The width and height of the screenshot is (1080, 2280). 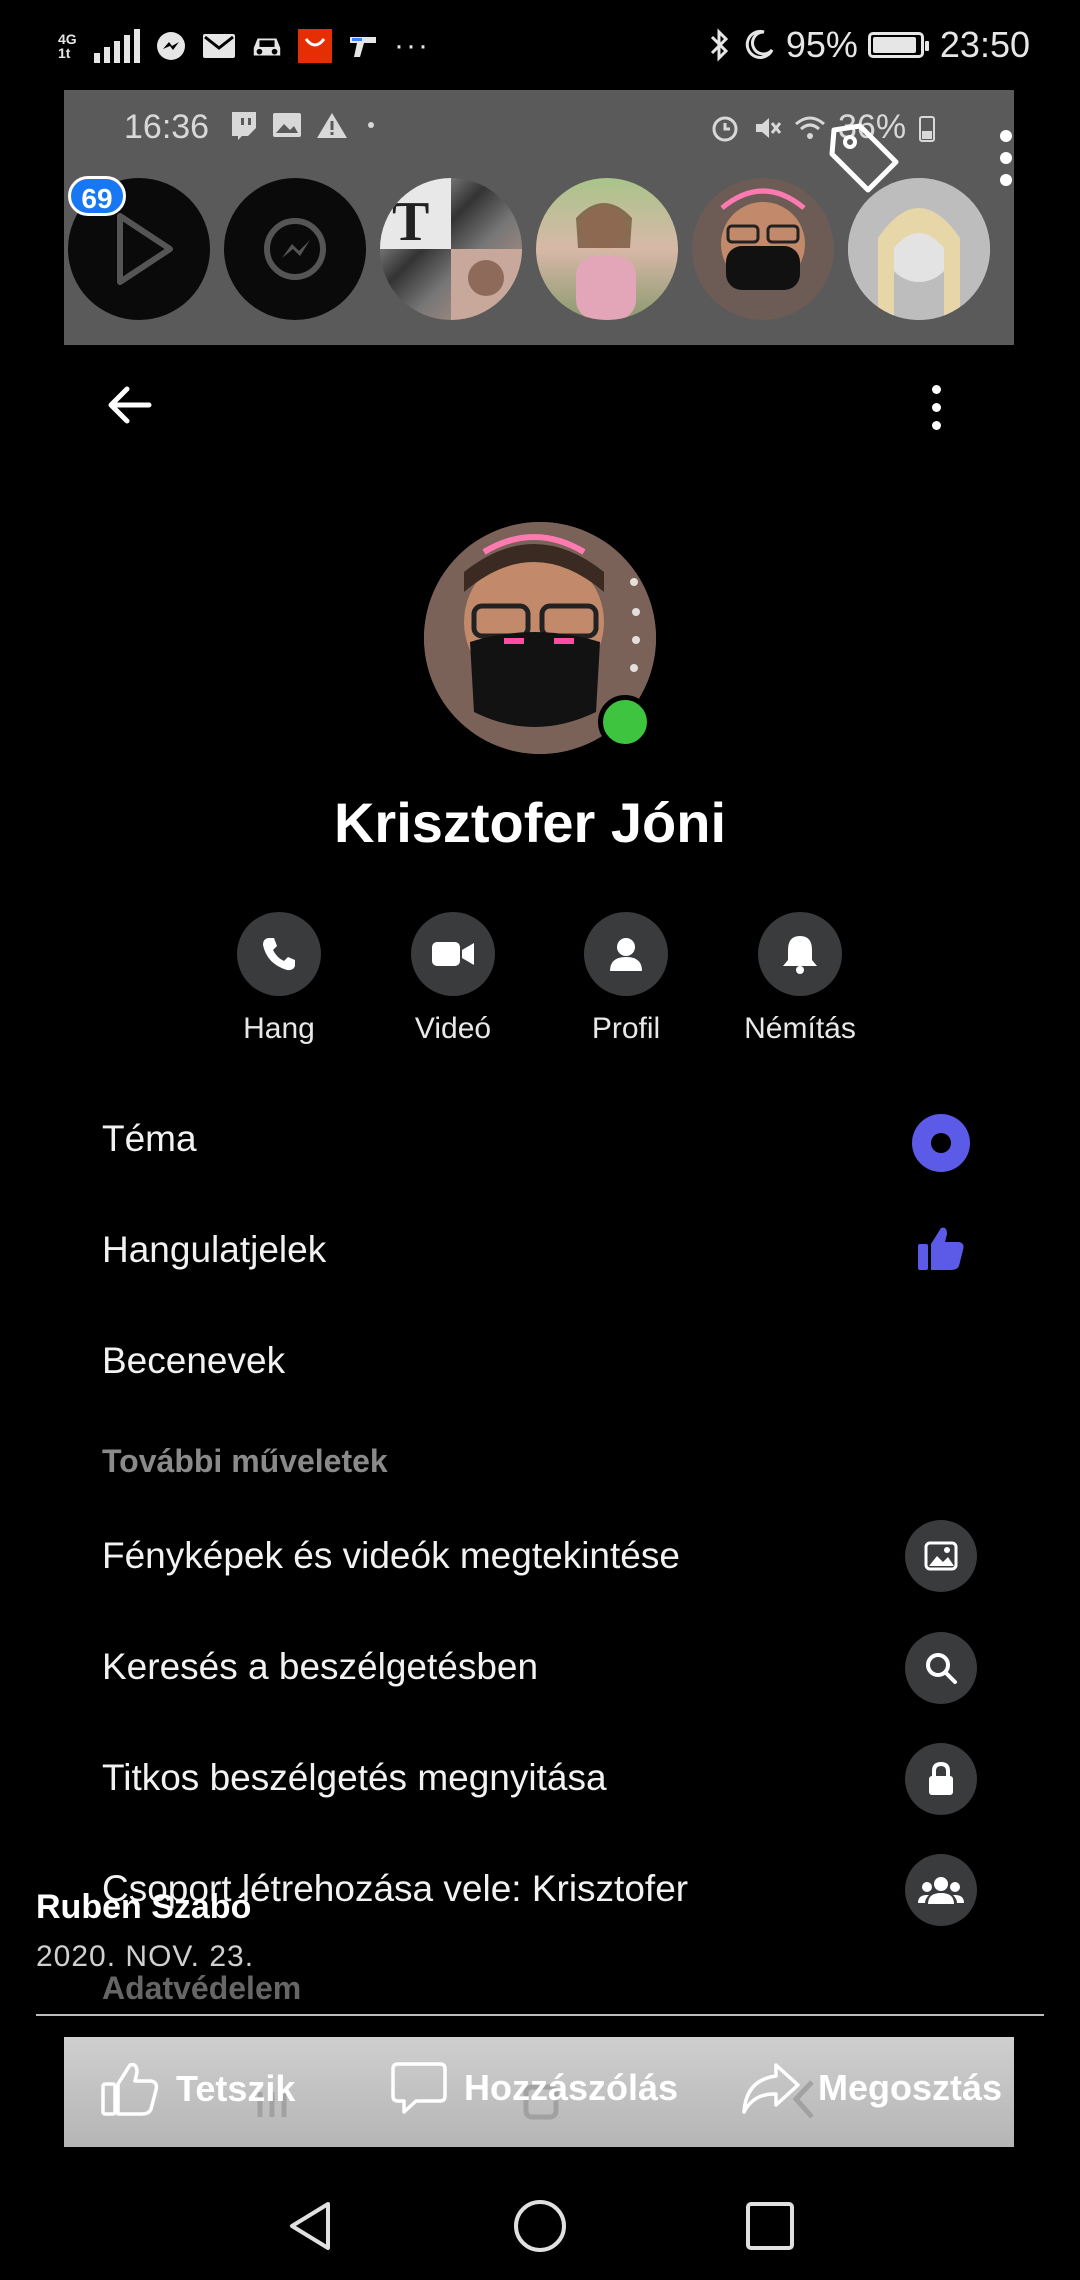 What do you see at coordinates (219, 46) in the screenshot?
I see `gmail-icon` at bounding box center [219, 46].